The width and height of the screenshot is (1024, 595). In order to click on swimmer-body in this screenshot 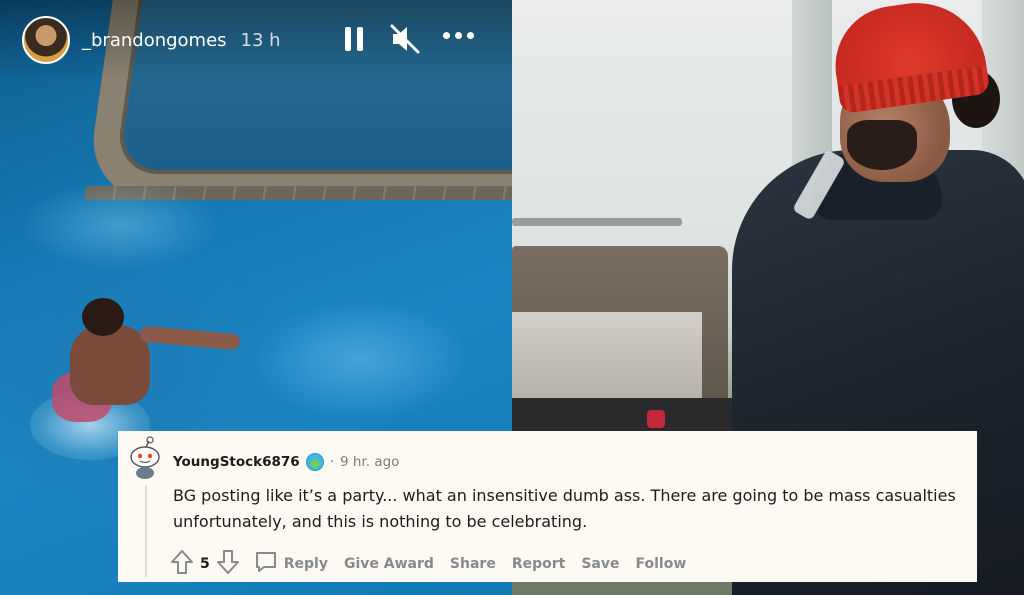, I will do `click(110, 365)`.